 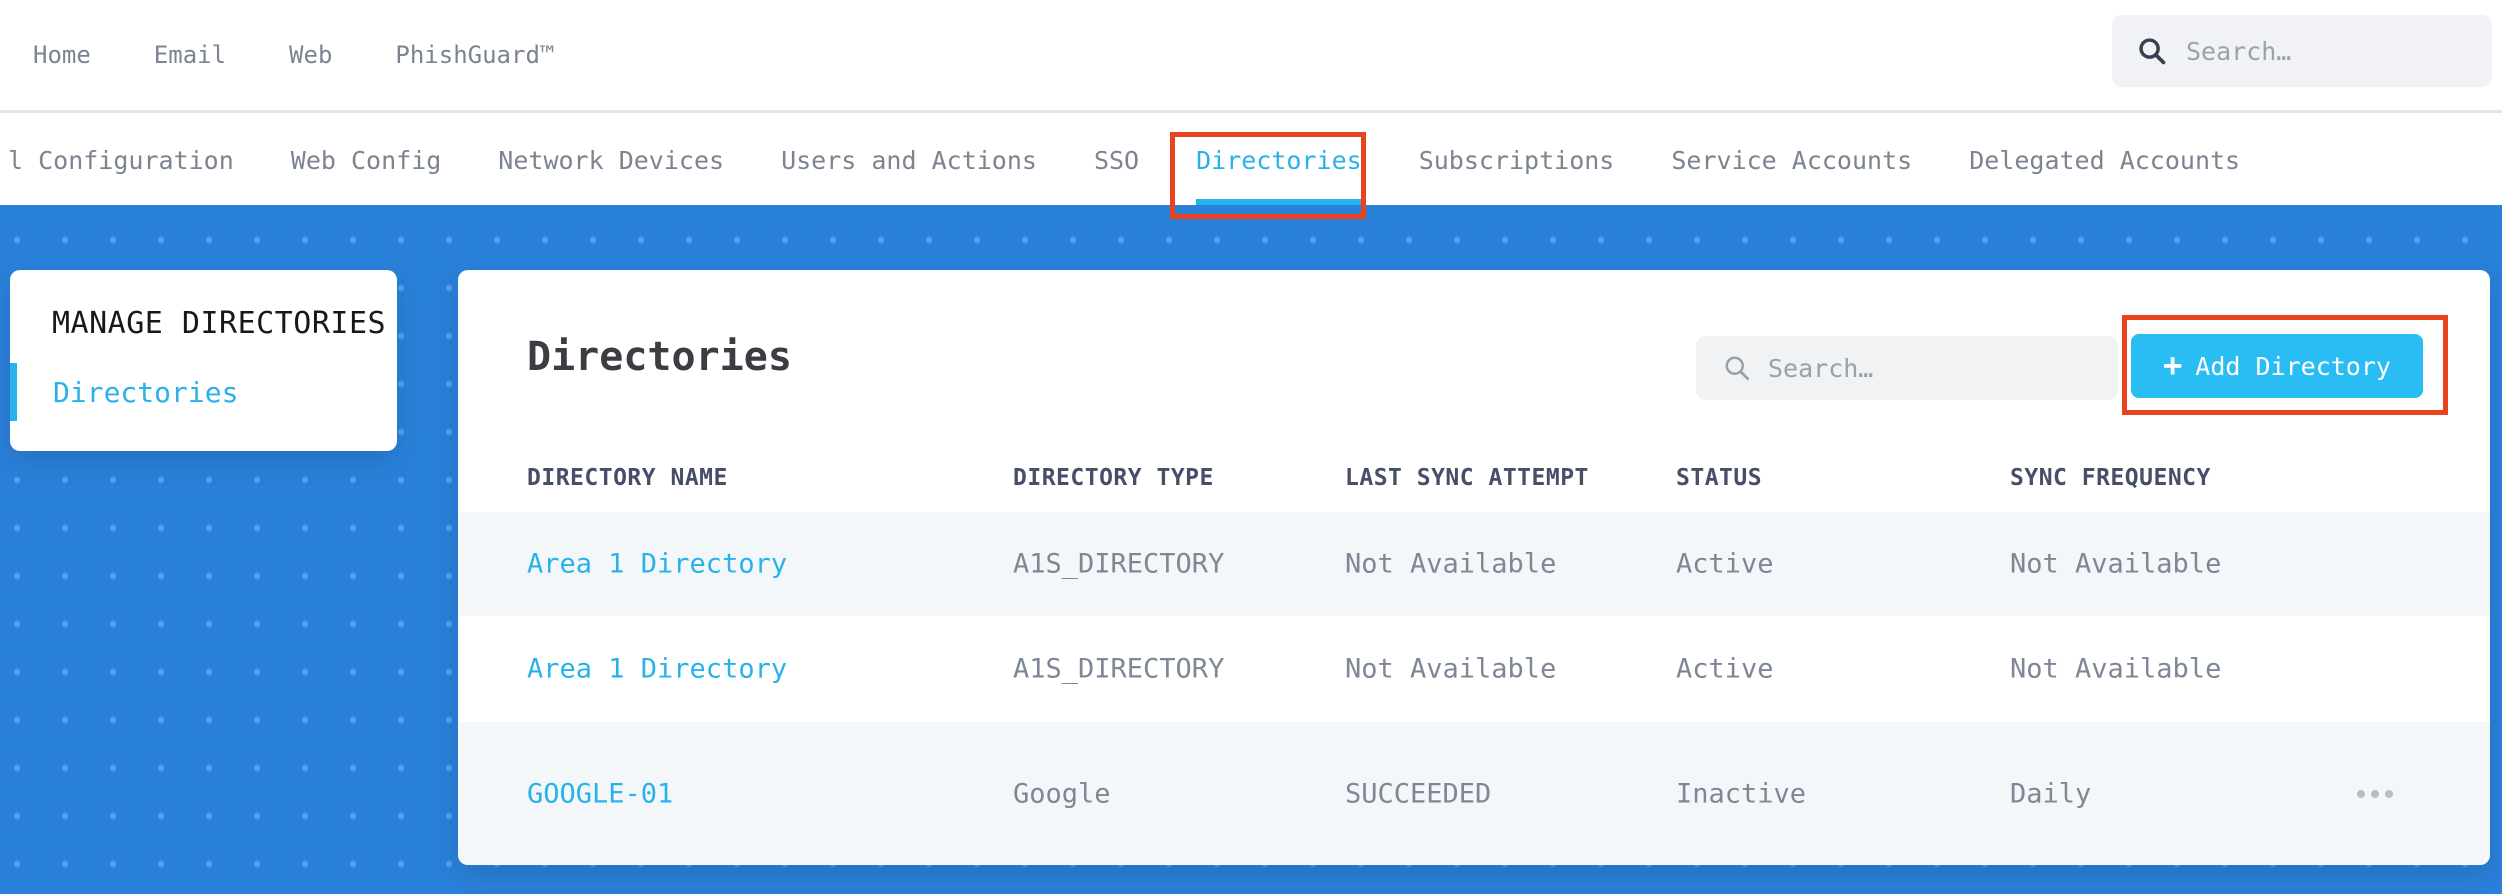 What do you see at coordinates (1467, 478) in the screenshot?
I see `col-last-sync-attempt: LAST SYNC ATTEMPT` at bounding box center [1467, 478].